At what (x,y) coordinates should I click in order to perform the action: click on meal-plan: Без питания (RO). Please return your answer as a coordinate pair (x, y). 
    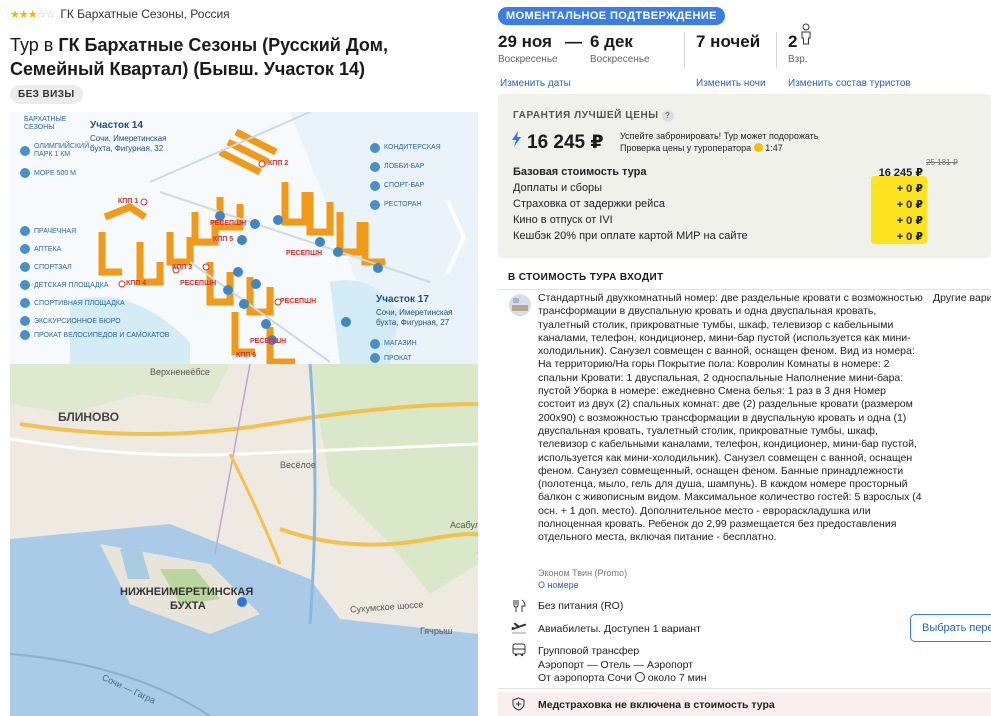
    Looking at the image, I should click on (581, 606).